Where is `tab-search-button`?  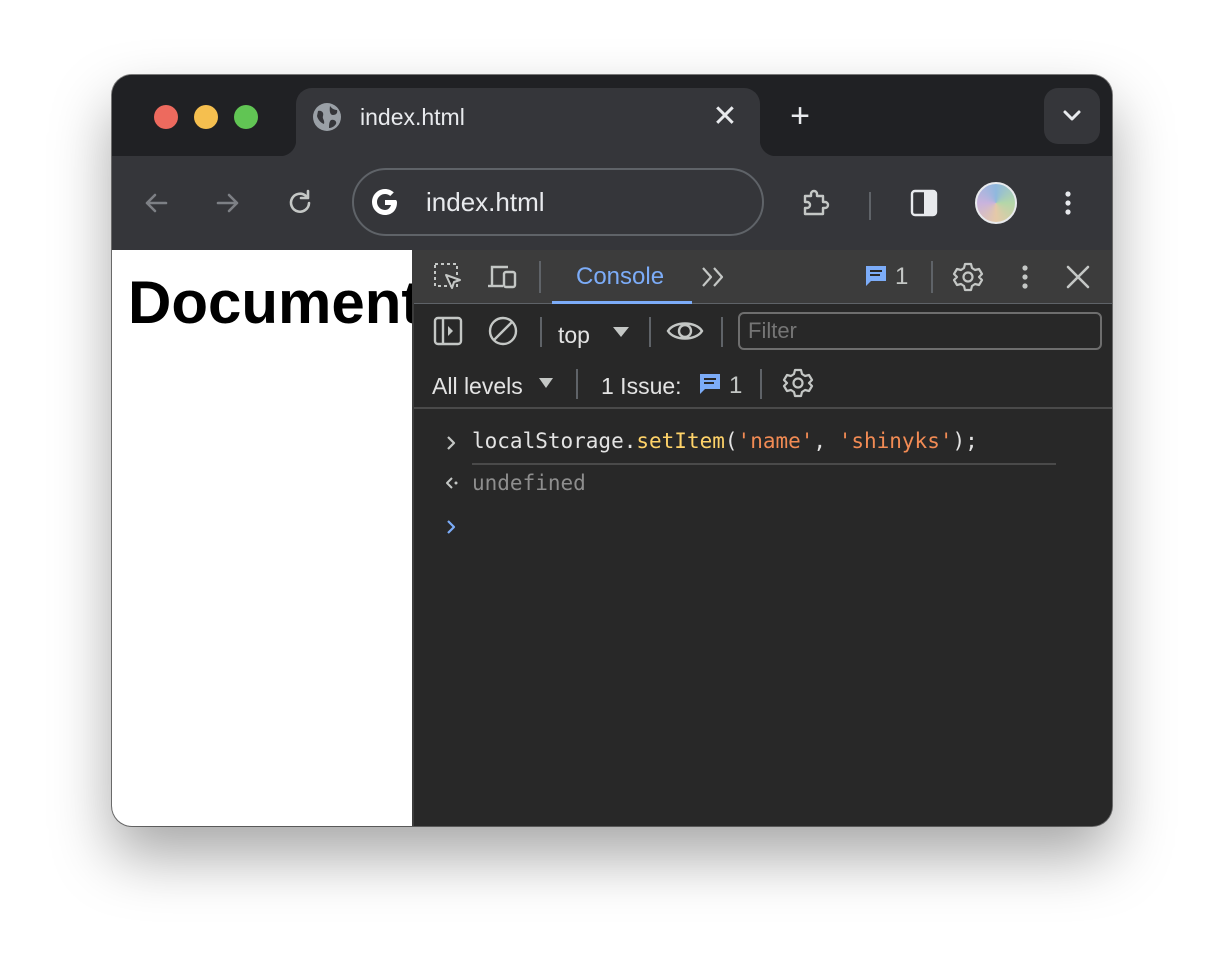
tab-search-button is located at coordinates (1072, 116).